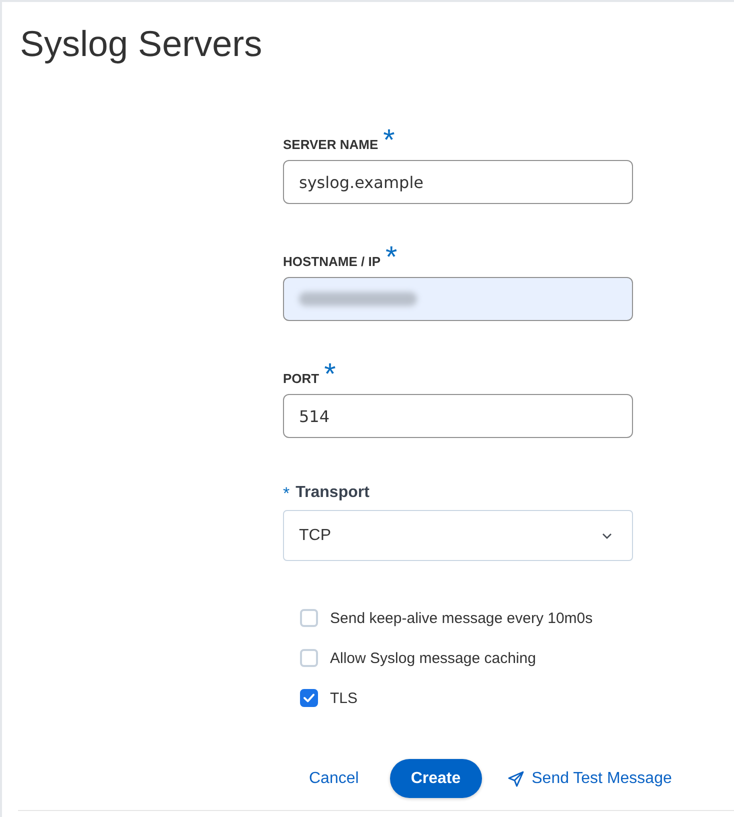 The height and width of the screenshot is (817, 734). I want to click on checkbox-label: TLS, so click(344, 698).